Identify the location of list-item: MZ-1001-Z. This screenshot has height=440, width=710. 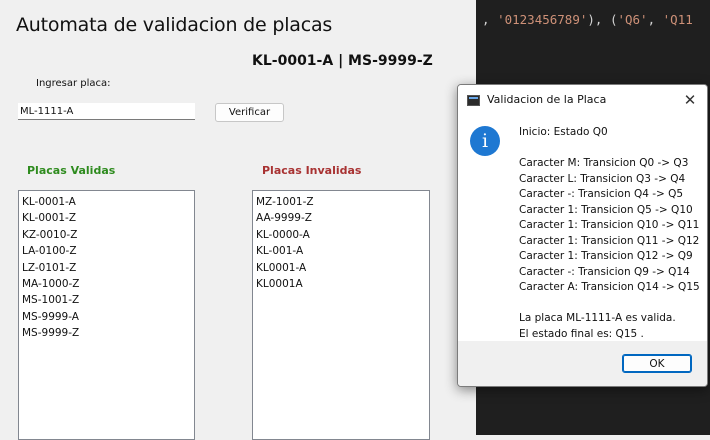
(341, 202).